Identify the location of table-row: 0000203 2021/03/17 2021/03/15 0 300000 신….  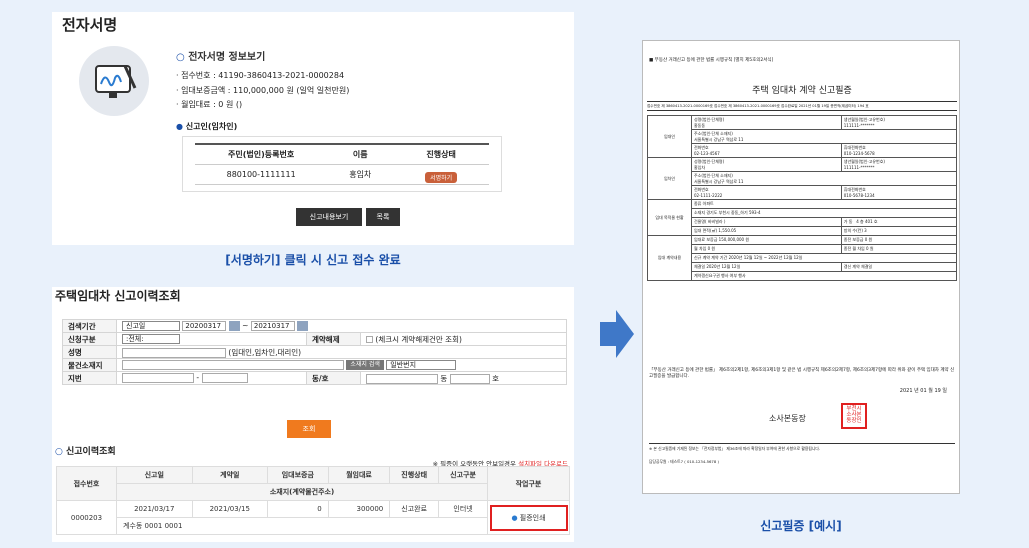
(313, 517).